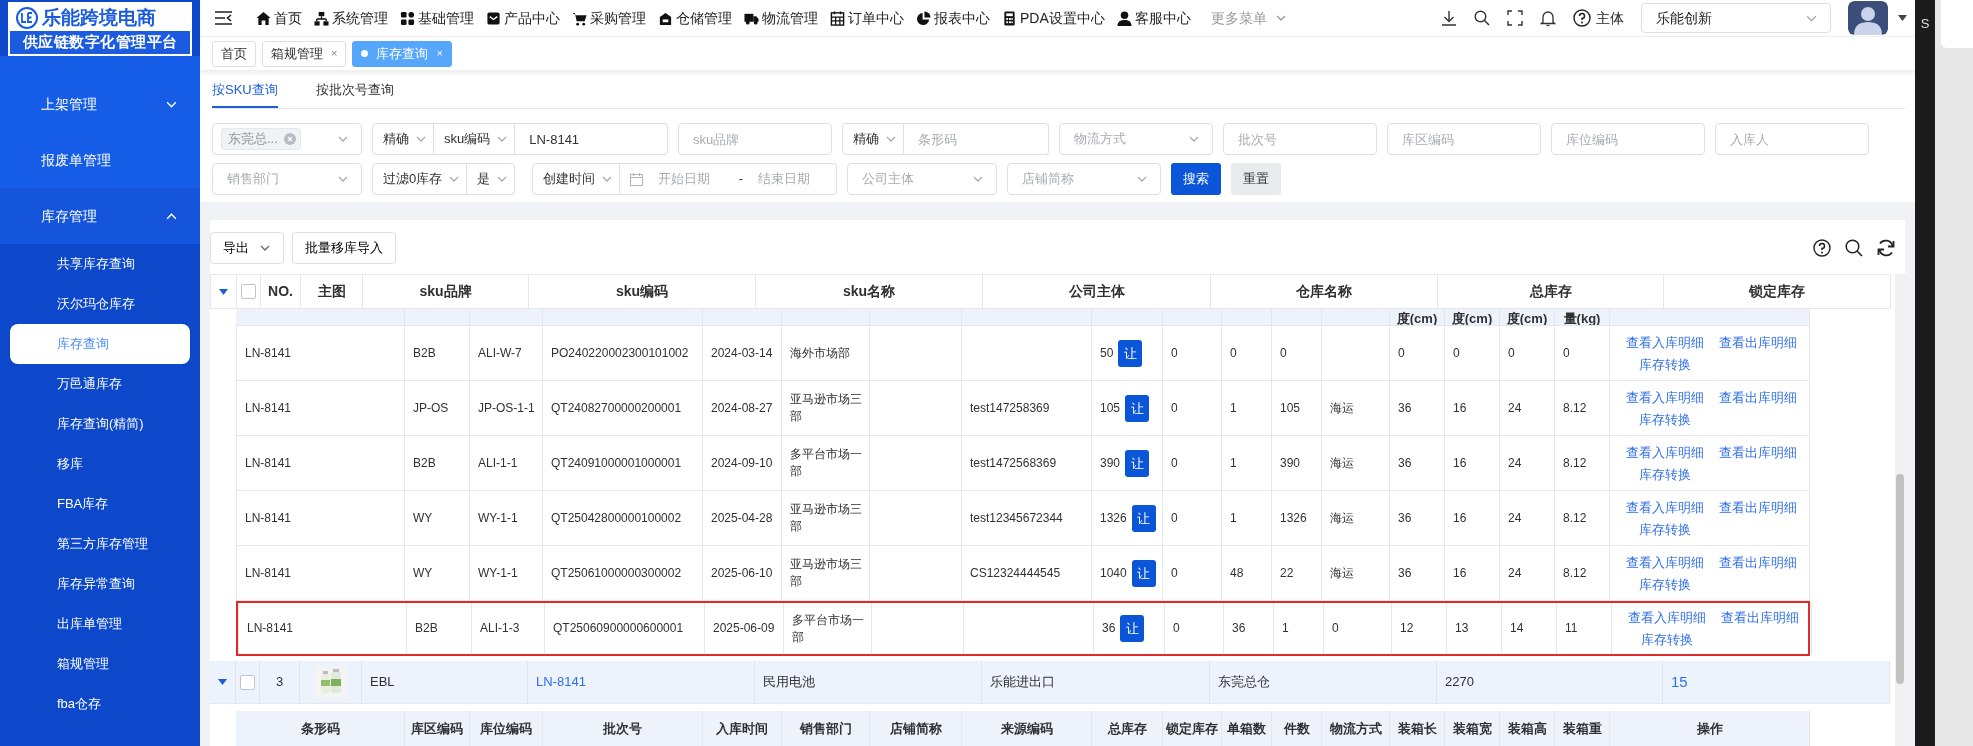 This screenshot has width=1973, height=746. I want to click on avatar, so click(1868, 18).